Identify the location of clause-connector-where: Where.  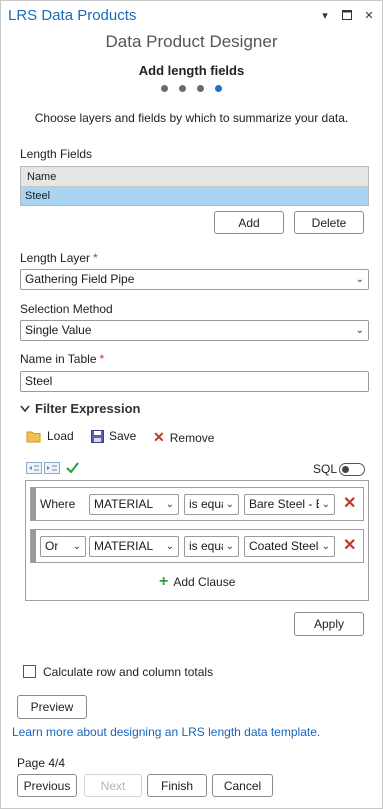
(58, 504).